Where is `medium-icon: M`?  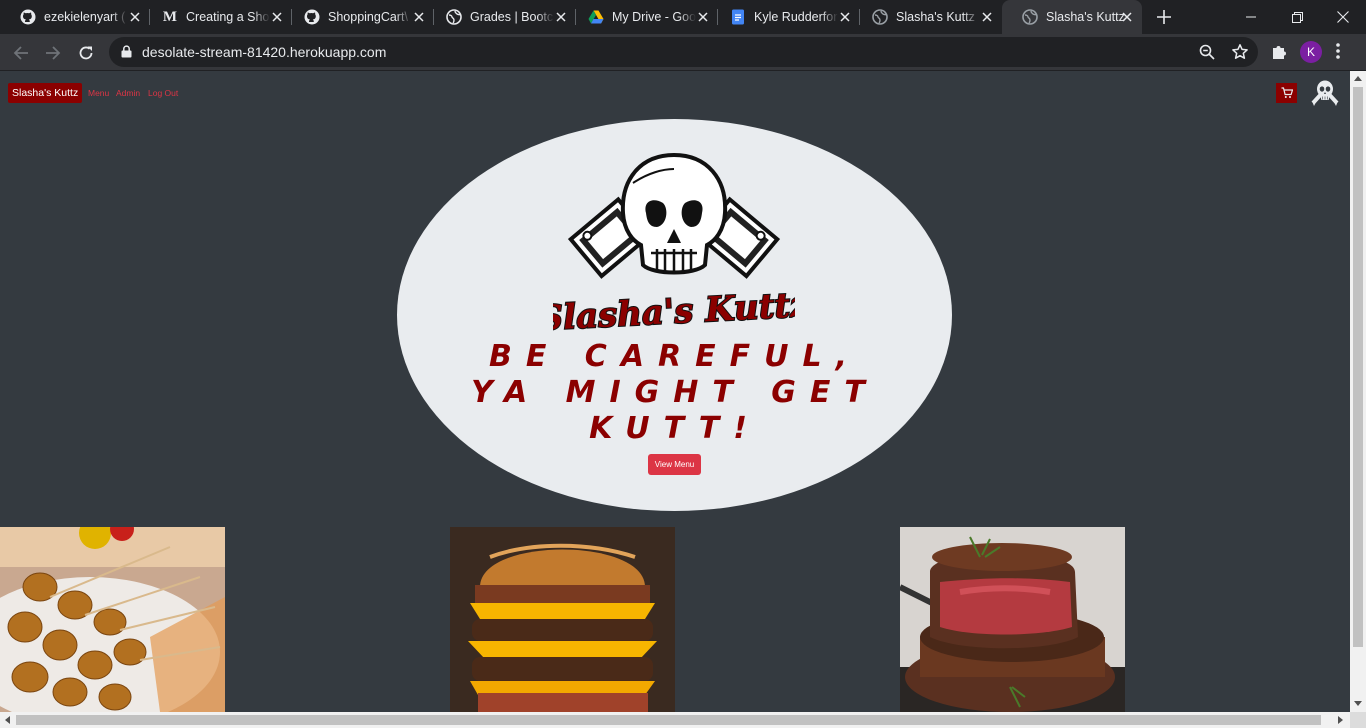 medium-icon: M is located at coordinates (170, 16).